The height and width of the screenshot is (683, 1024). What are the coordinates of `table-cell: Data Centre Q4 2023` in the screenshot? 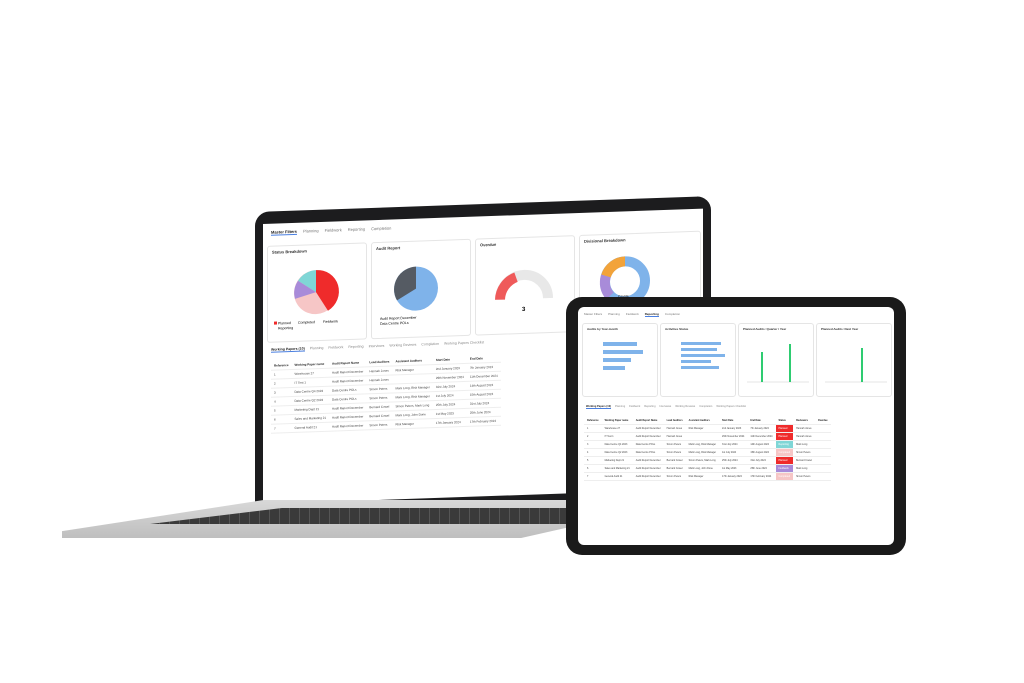 It's located at (617, 444).